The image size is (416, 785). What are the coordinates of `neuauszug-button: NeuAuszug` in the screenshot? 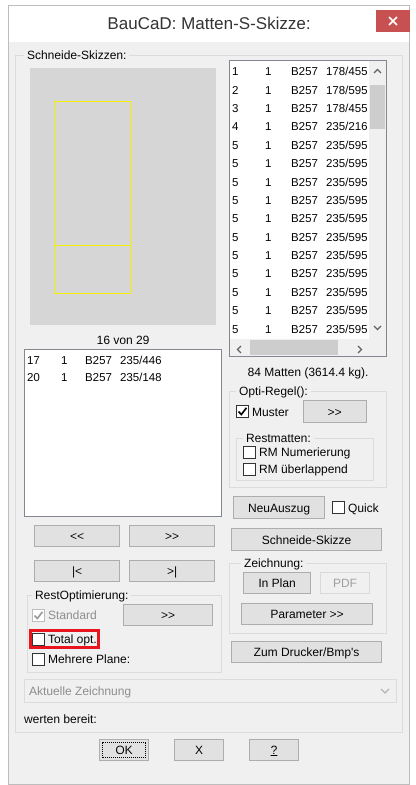 It's located at (279, 507).